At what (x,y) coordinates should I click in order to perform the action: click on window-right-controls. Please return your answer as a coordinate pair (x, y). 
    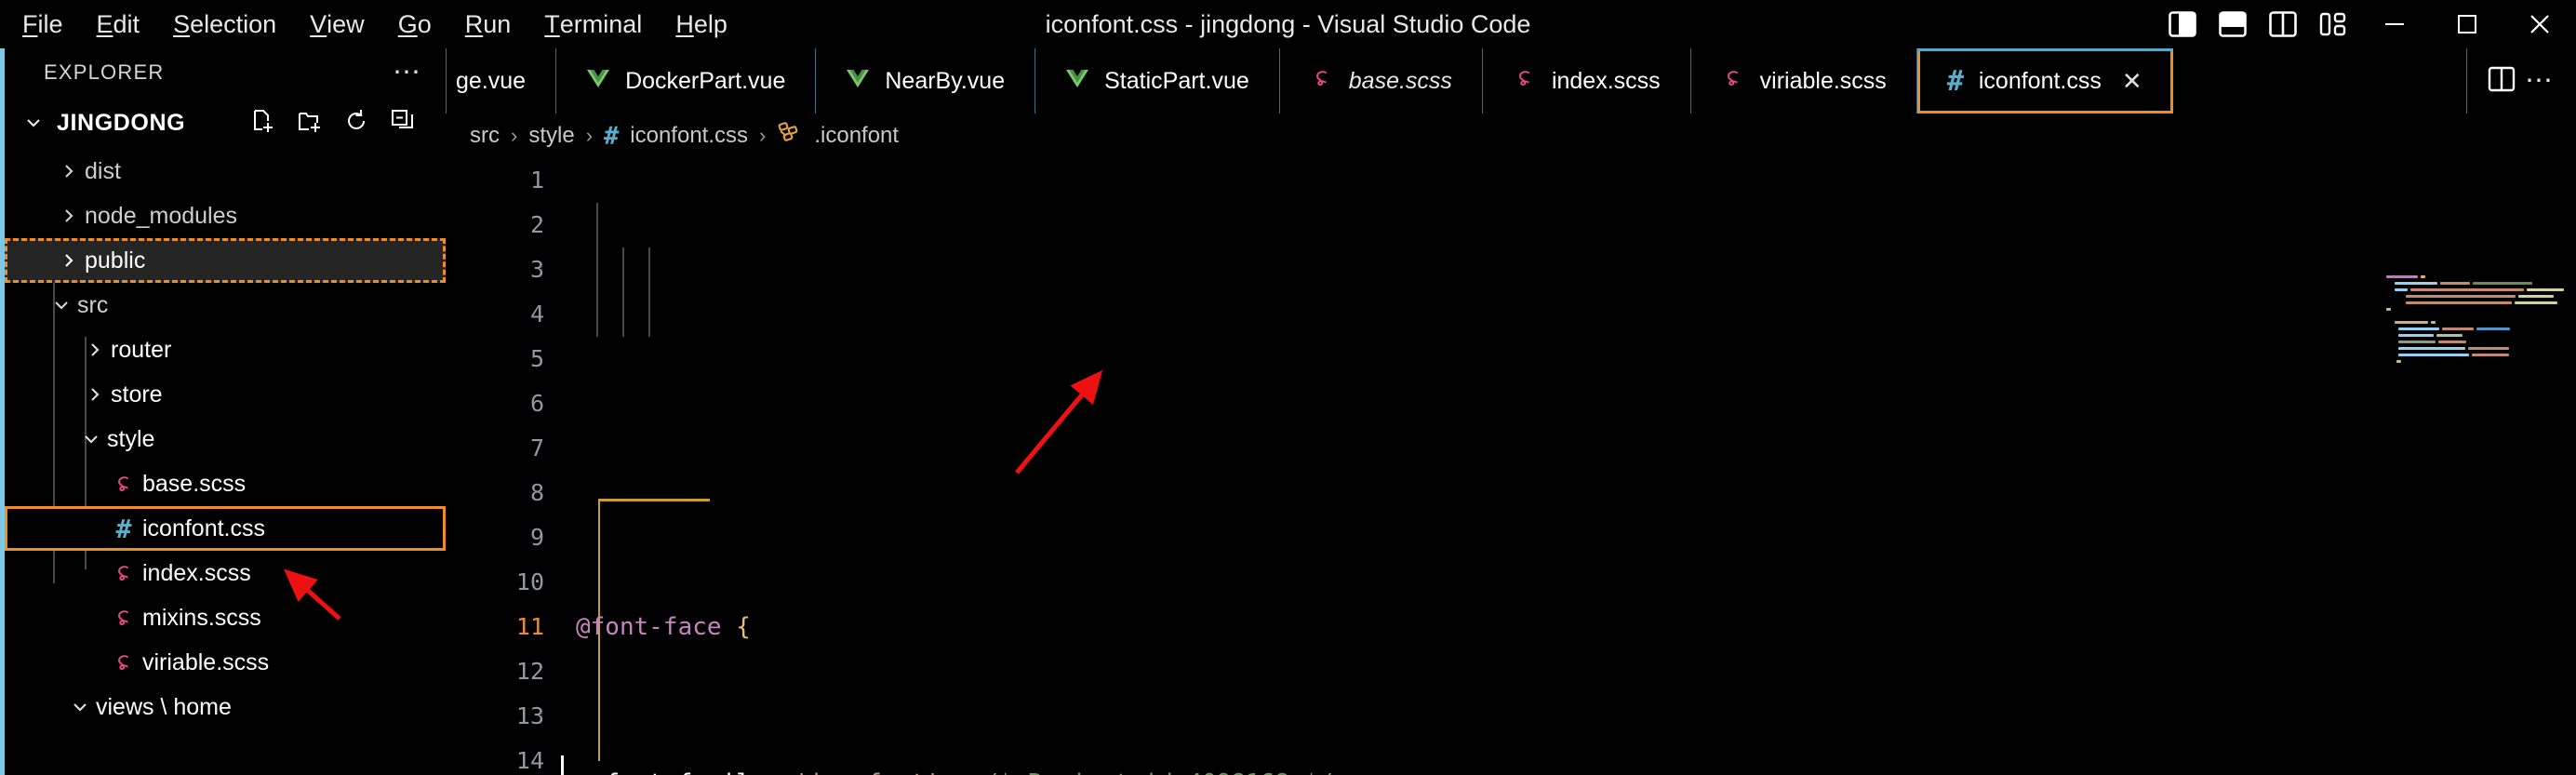
    Looking at the image, I should click on (2366, 24).